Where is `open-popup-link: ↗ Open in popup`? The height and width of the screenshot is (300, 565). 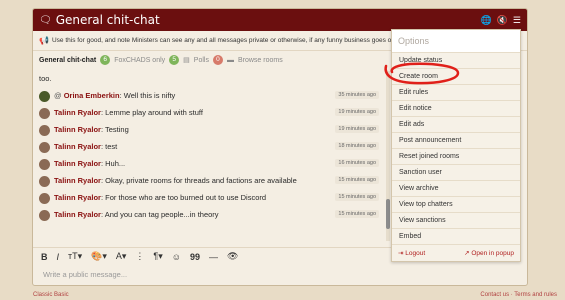
open-popup-link: ↗ Open in popup is located at coordinates (489, 253).